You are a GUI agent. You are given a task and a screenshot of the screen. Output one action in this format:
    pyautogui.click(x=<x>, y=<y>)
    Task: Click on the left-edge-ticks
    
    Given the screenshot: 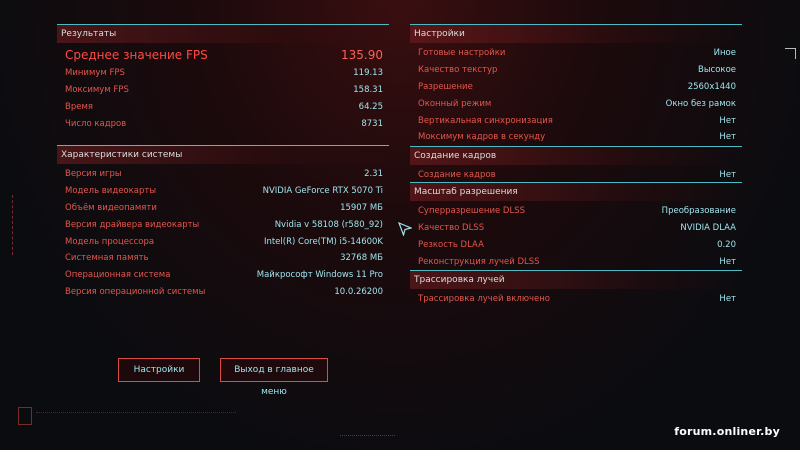 What is the action you would take?
    pyautogui.click(x=14, y=225)
    